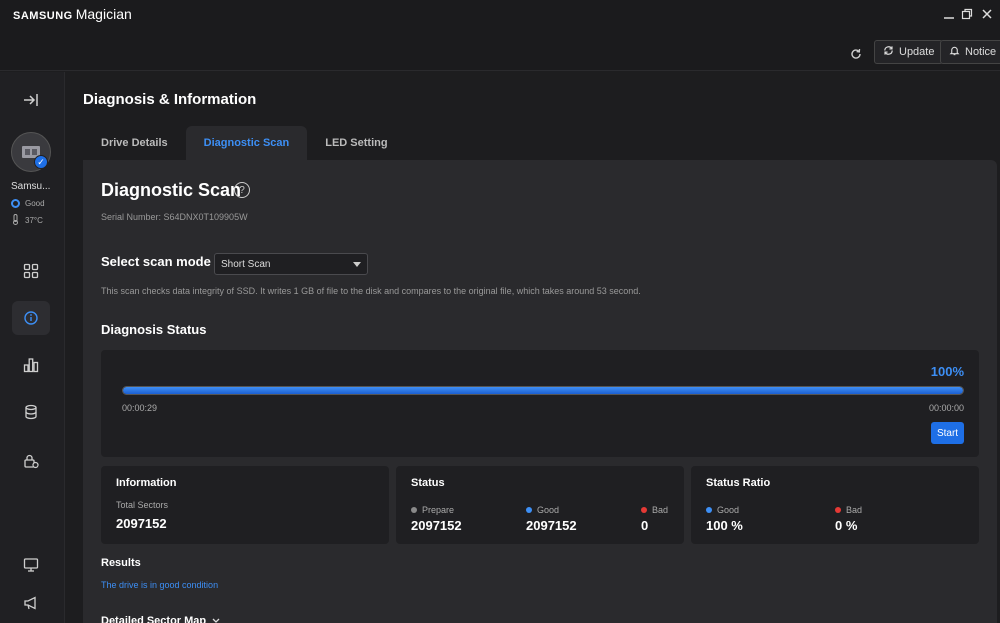  What do you see at coordinates (43, 16) in the screenshot?
I see `brand-name: SAMSUNG` at bounding box center [43, 16].